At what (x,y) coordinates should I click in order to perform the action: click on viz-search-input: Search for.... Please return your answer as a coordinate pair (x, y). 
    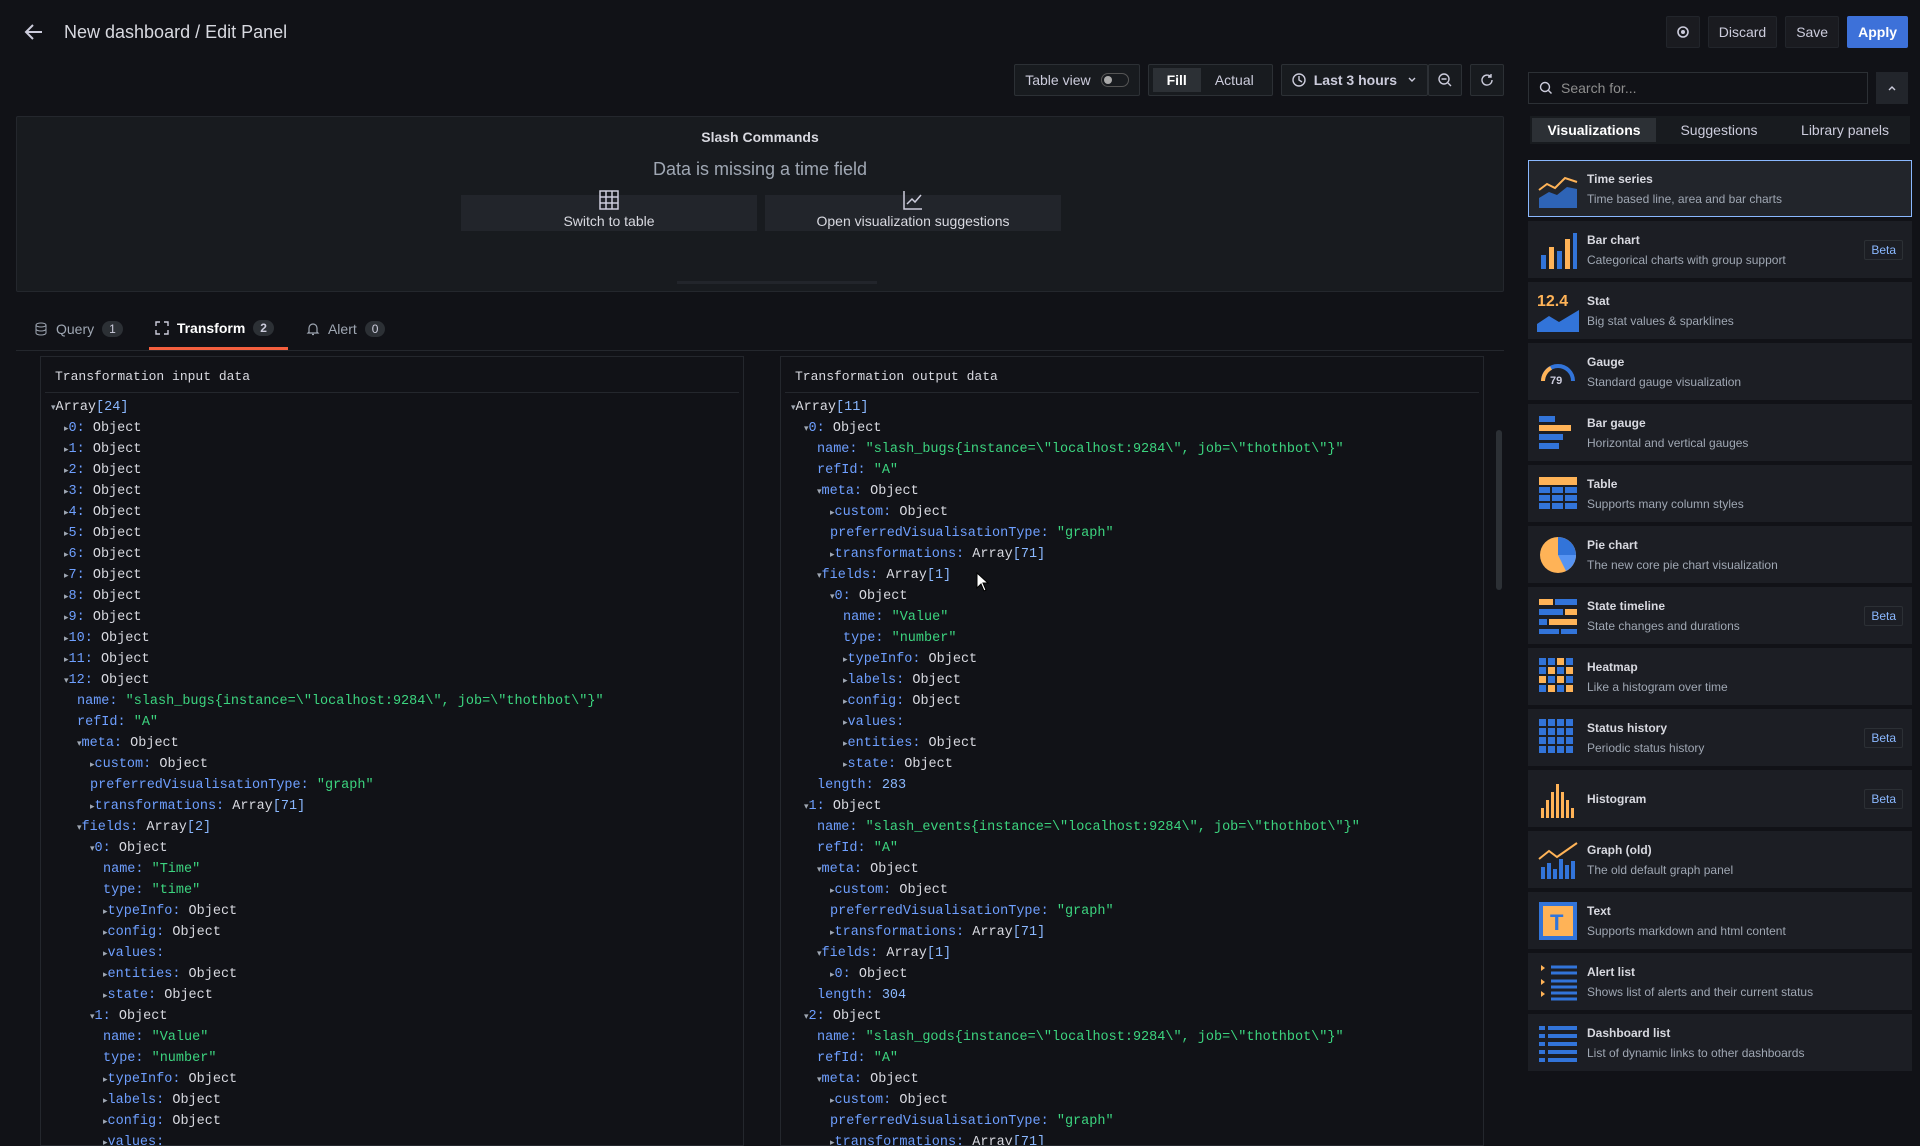
    Looking at the image, I should click on (1698, 88).